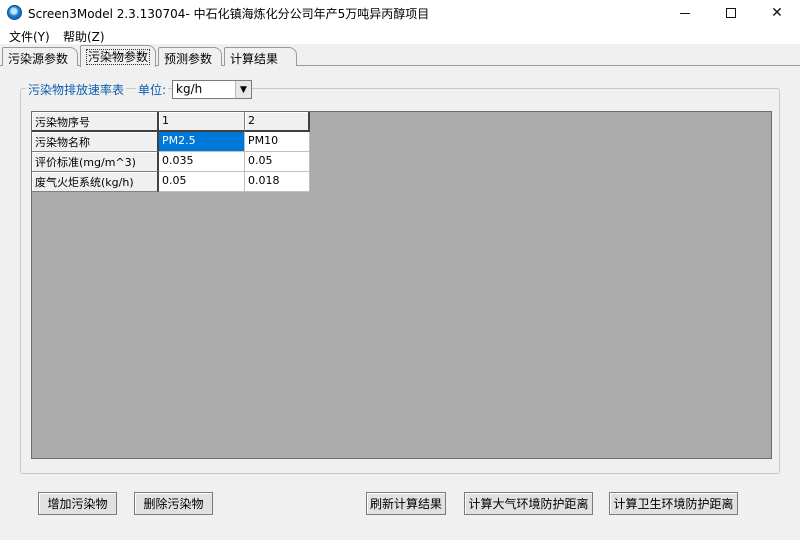 This screenshot has width=800, height=540. I want to click on atmospheric-distance-button: 计算大气环境防护距离, so click(528, 503).